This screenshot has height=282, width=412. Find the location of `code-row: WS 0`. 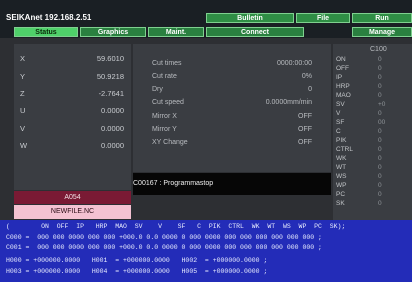

code-row: WS 0 is located at coordinates (374, 177).